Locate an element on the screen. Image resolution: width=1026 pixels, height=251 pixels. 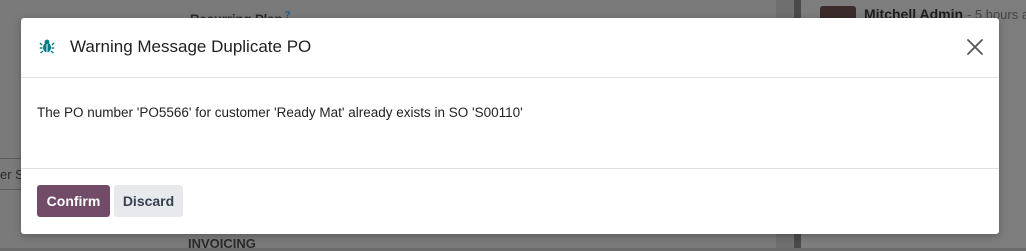
background-section-title: INVOICING is located at coordinates (222, 243).